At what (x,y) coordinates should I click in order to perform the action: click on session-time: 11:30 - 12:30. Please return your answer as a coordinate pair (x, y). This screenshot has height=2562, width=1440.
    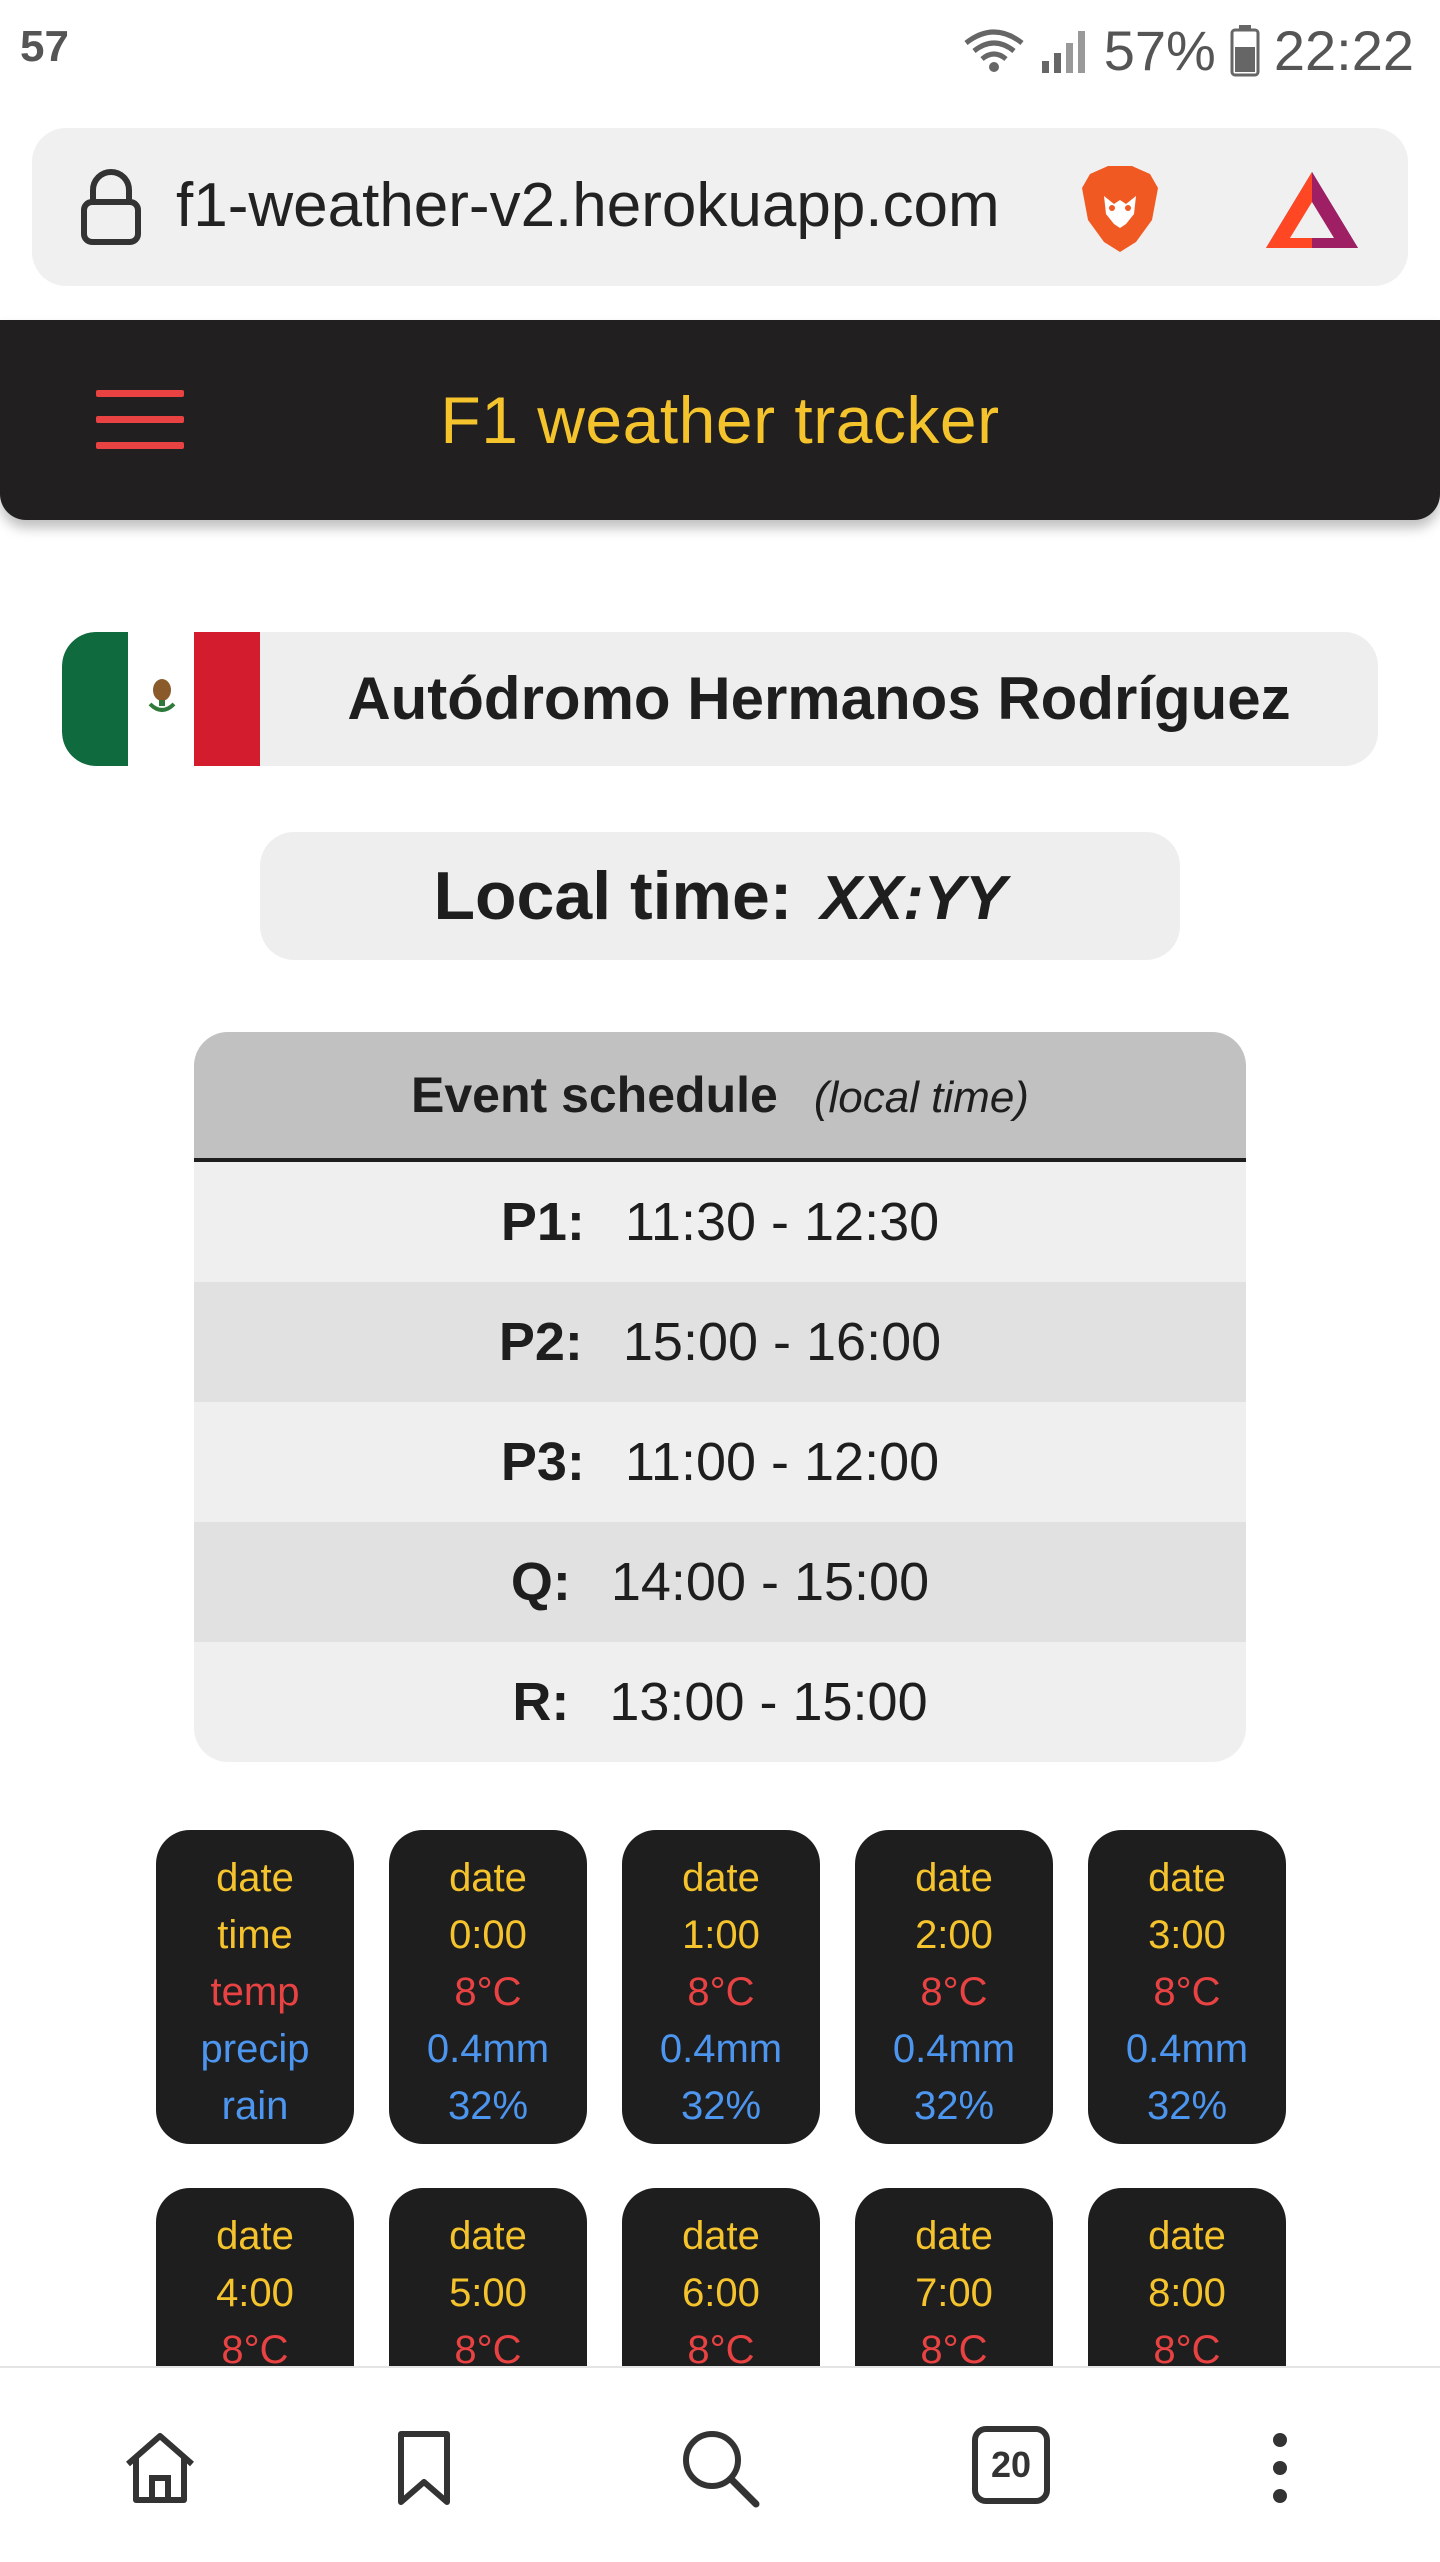
    Looking at the image, I should click on (782, 1222).